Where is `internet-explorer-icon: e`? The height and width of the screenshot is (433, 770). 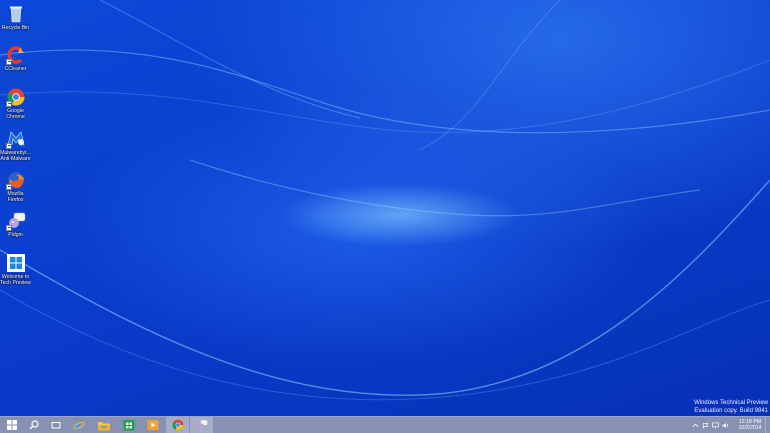
internet-explorer-icon: e is located at coordinates (78, 425).